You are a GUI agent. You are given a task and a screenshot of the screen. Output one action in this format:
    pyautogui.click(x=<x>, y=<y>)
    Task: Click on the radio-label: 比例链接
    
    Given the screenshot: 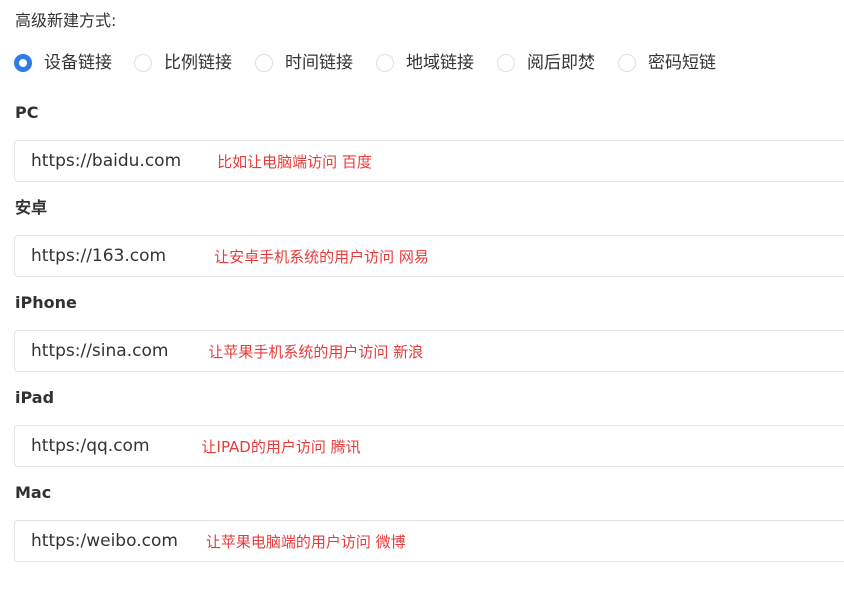 What is the action you would take?
    pyautogui.click(x=198, y=63)
    